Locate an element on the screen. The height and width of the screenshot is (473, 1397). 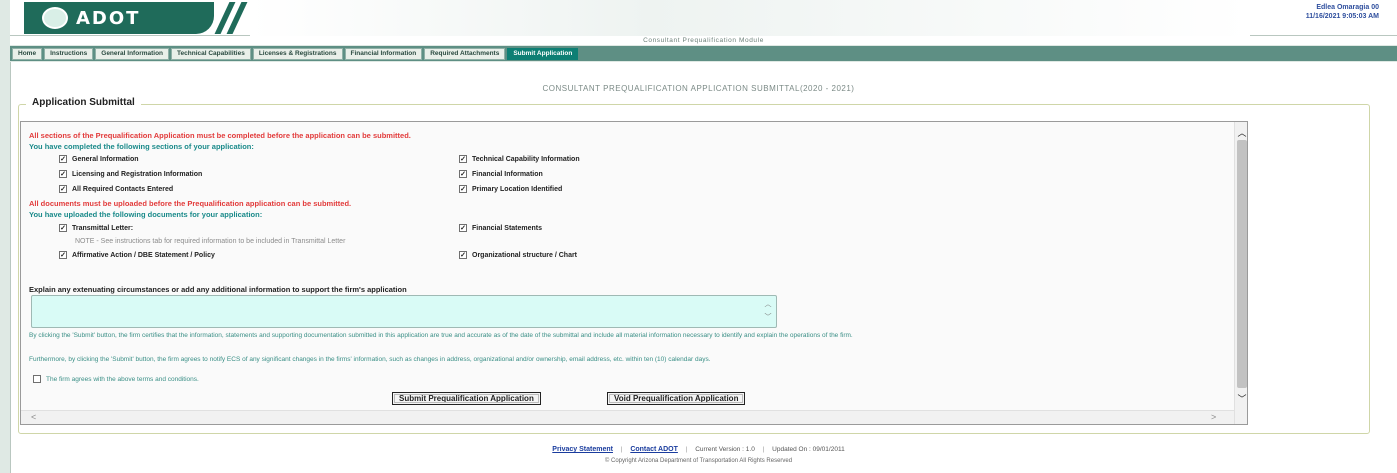
void-application-button: Void Prequalification Application is located at coordinates (676, 398).